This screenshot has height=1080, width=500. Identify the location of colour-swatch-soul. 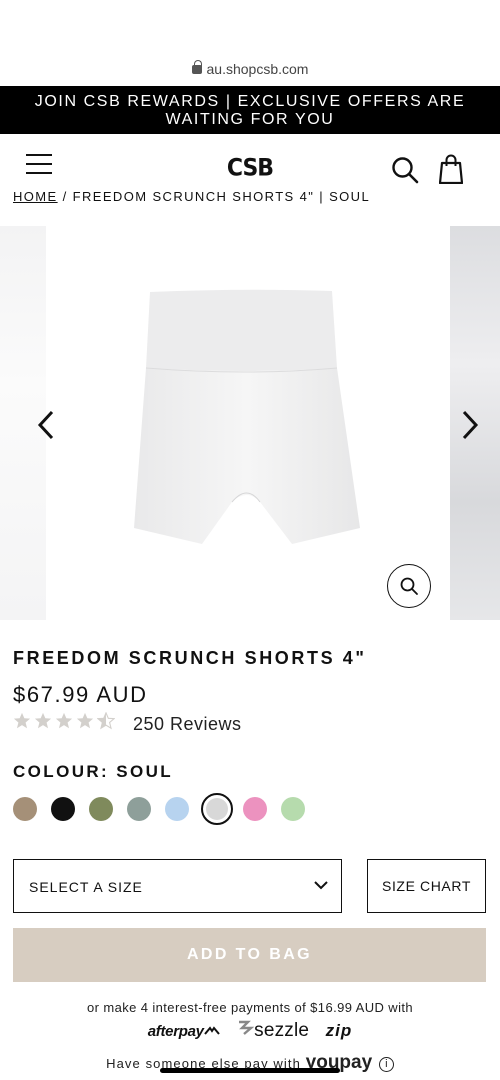
(217, 809).